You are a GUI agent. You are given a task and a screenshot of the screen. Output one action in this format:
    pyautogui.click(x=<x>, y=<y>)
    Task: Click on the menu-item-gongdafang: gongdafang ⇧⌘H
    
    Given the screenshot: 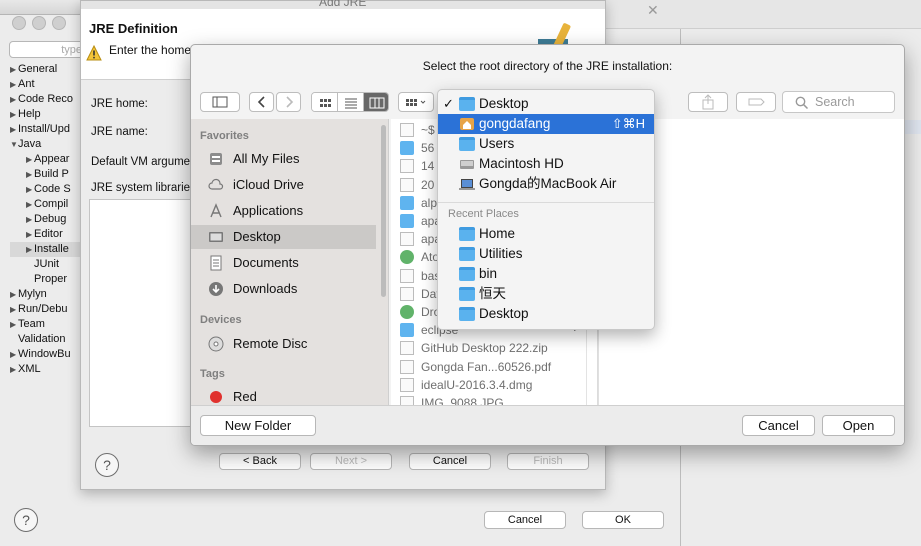 What is the action you would take?
    pyautogui.click(x=546, y=124)
    